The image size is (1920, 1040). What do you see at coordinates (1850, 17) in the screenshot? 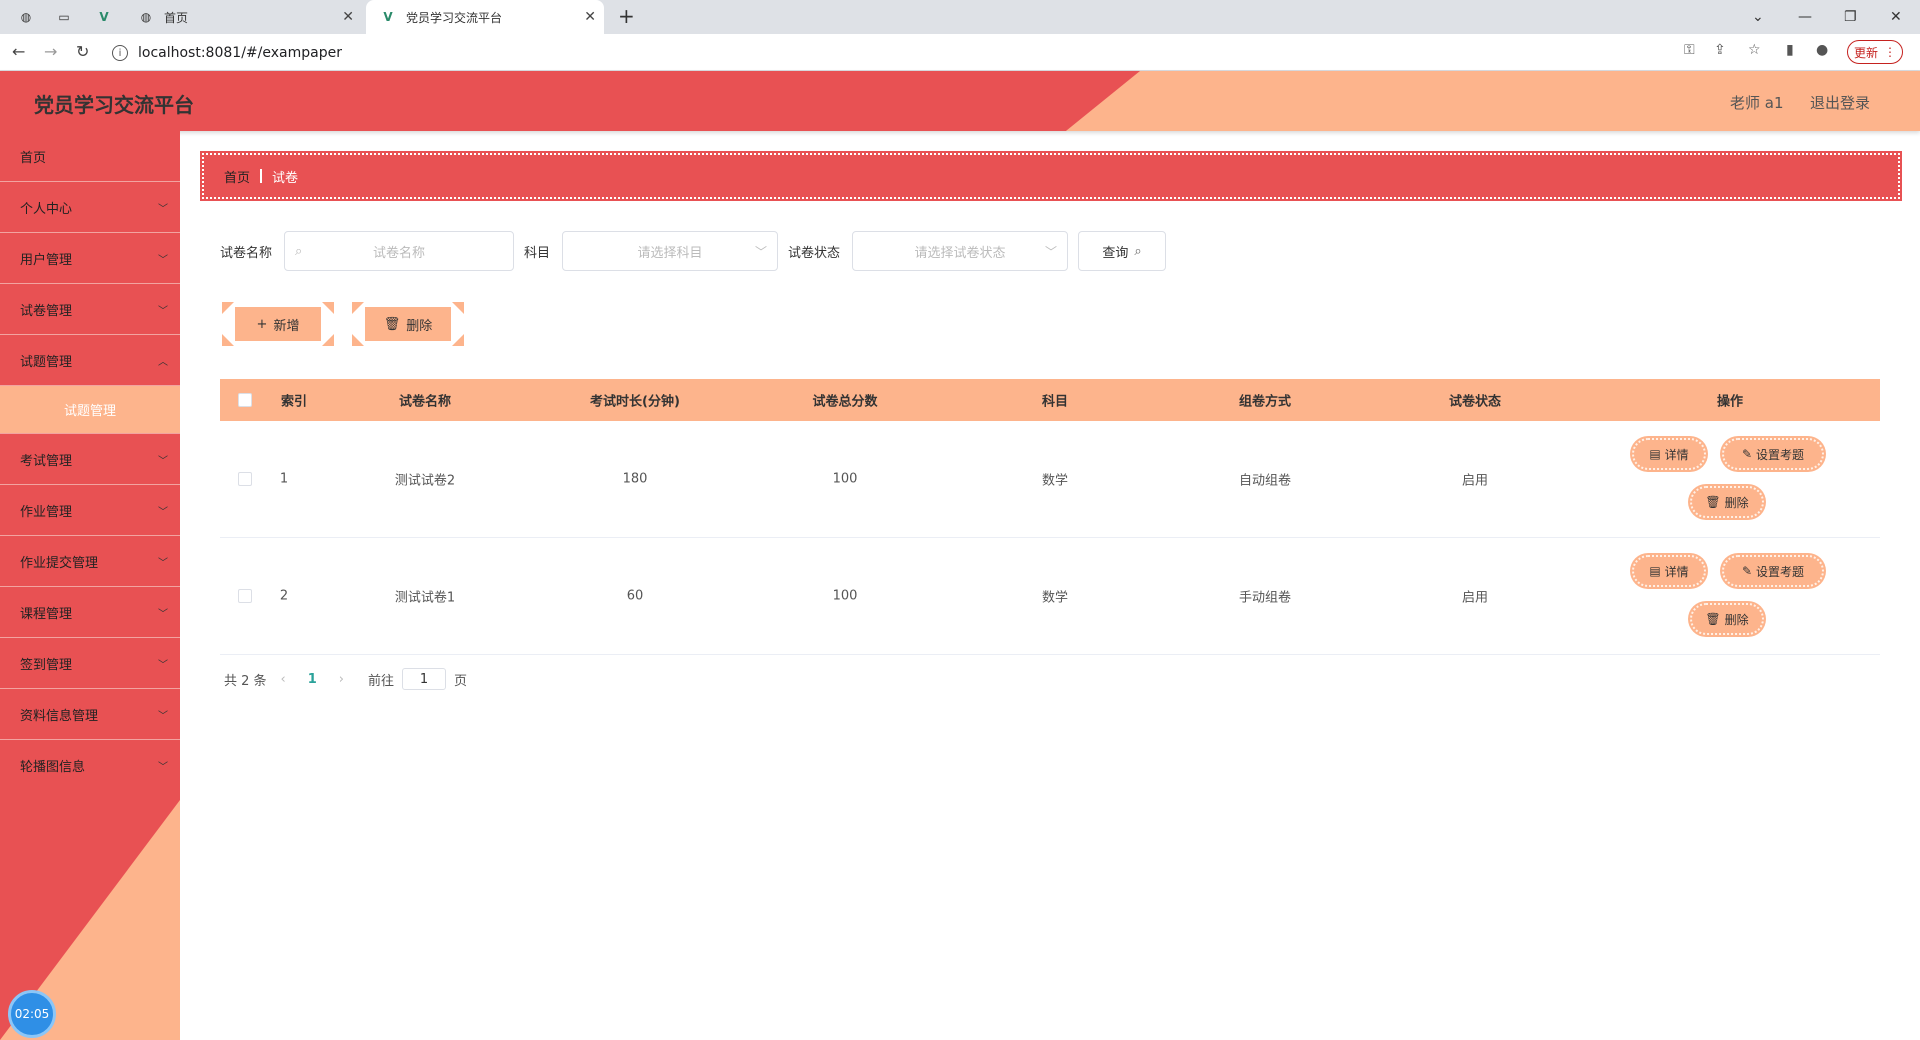
I see `restore-icon: ❐` at bounding box center [1850, 17].